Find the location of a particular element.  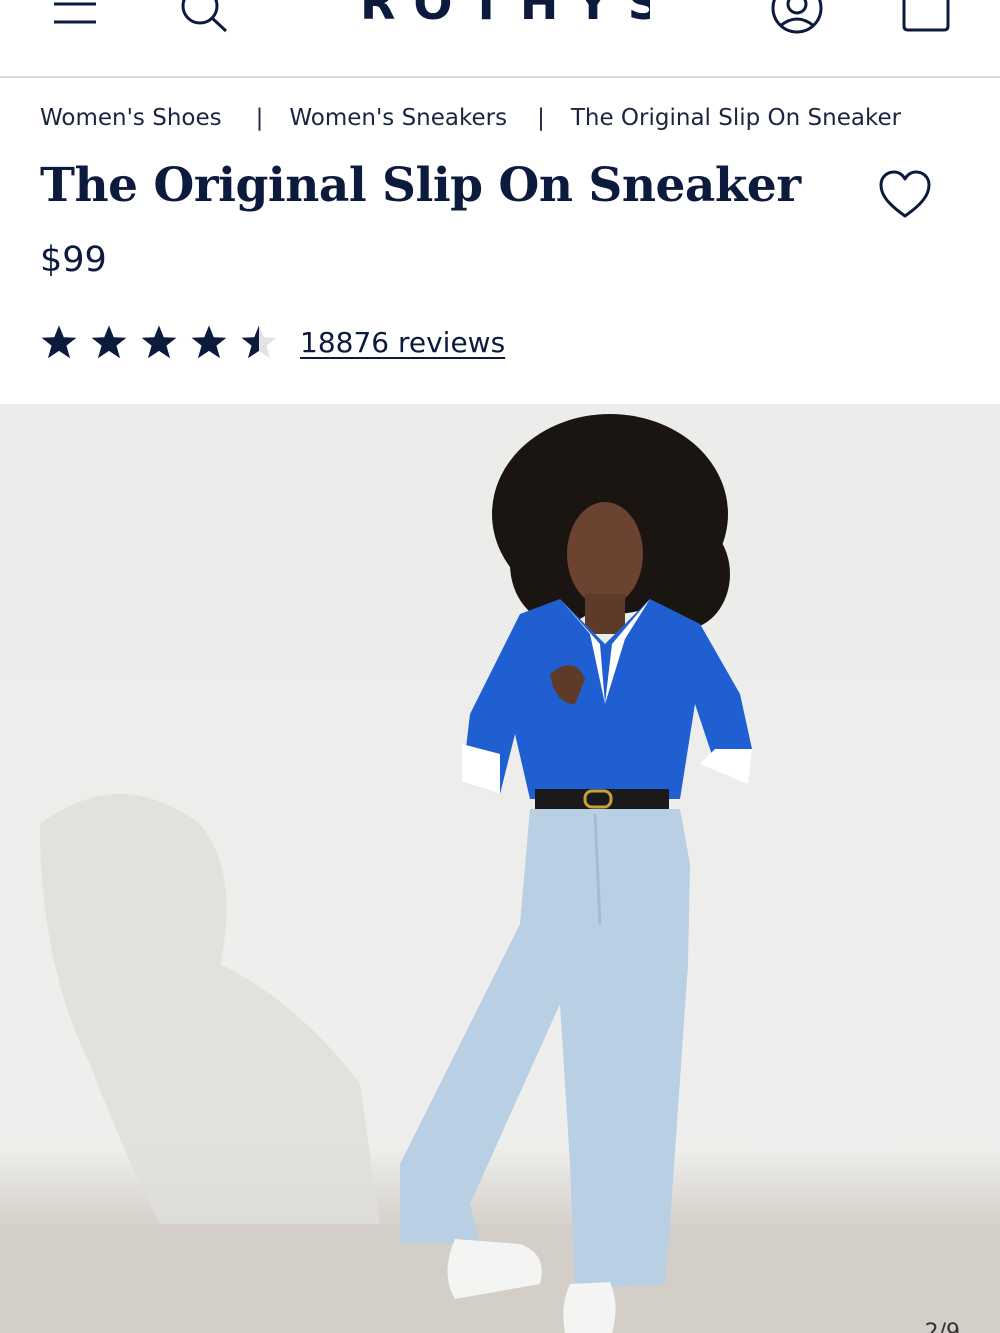

heart-icon is located at coordinates (905, 196).